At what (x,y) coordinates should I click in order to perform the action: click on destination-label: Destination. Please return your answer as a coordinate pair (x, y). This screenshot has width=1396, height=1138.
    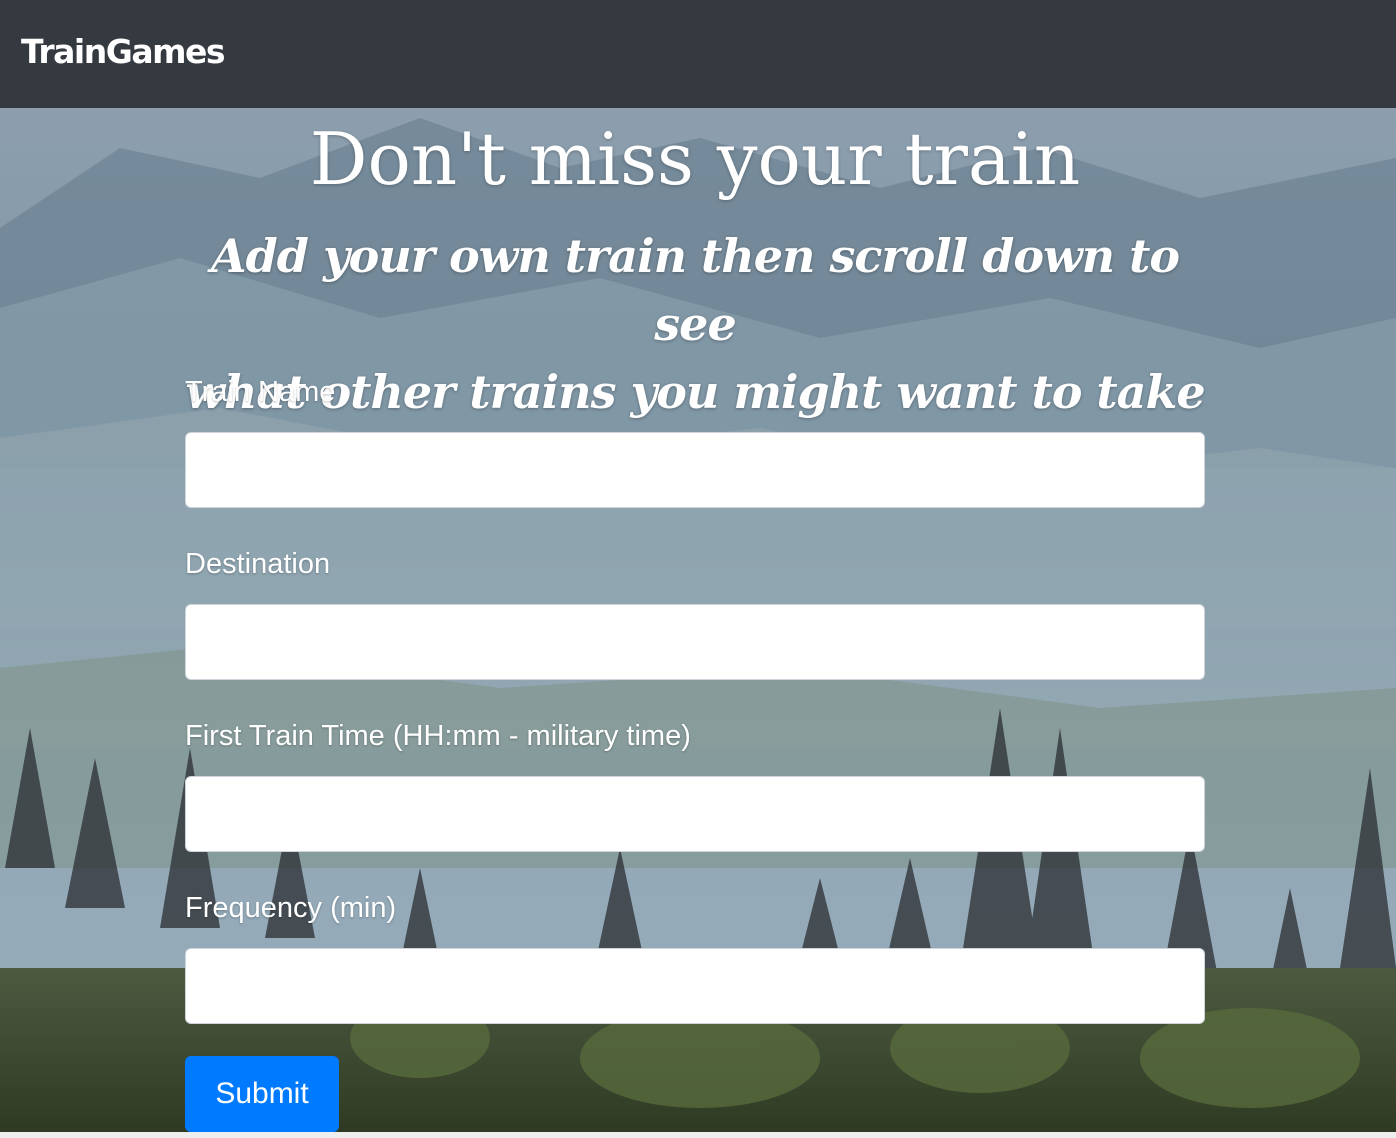
    Looking at the image, I should click on (258, 564).